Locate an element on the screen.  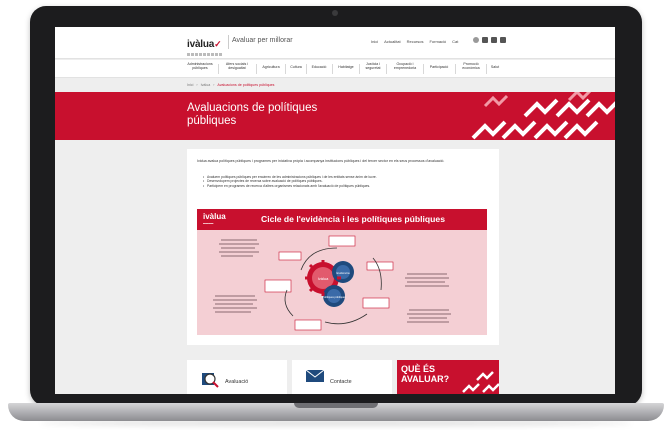
nav-item-salut: Salut is located at coordinates (495, 67).